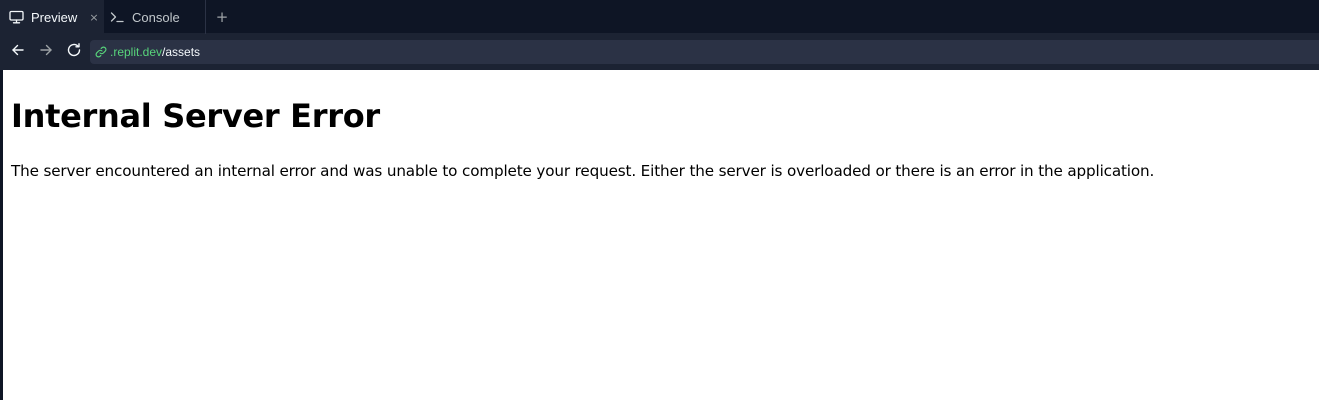 The image size is (1319, 400). What do you see at coordinates (222, 17) in the screenshot?
I see `new-tab-button: +` at bounding box center [222, 17].